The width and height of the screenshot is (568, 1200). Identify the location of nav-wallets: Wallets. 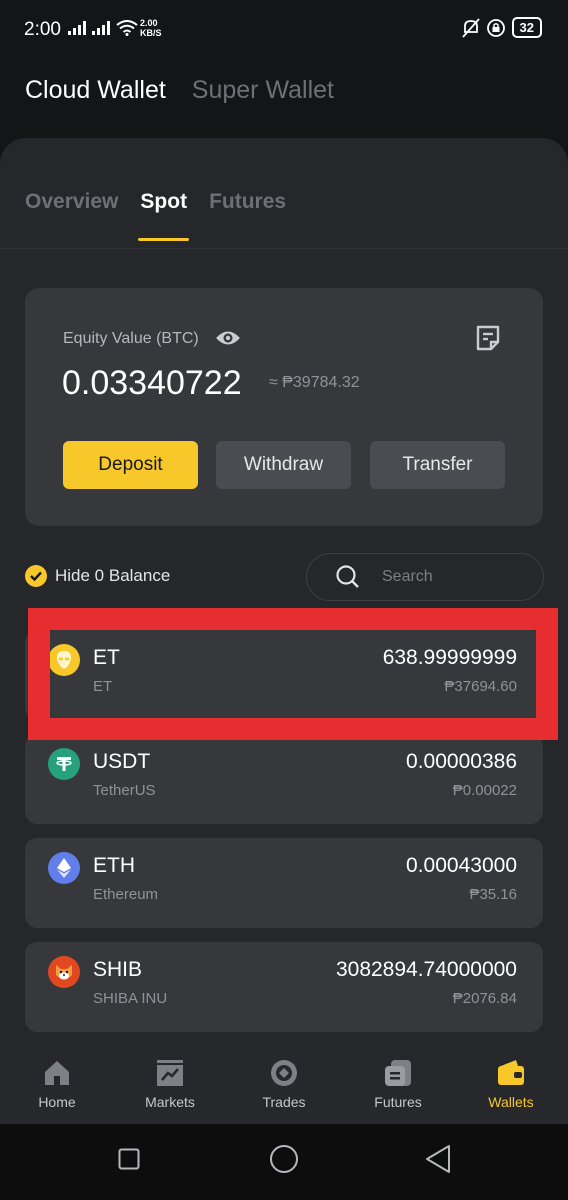
(511, 1084).